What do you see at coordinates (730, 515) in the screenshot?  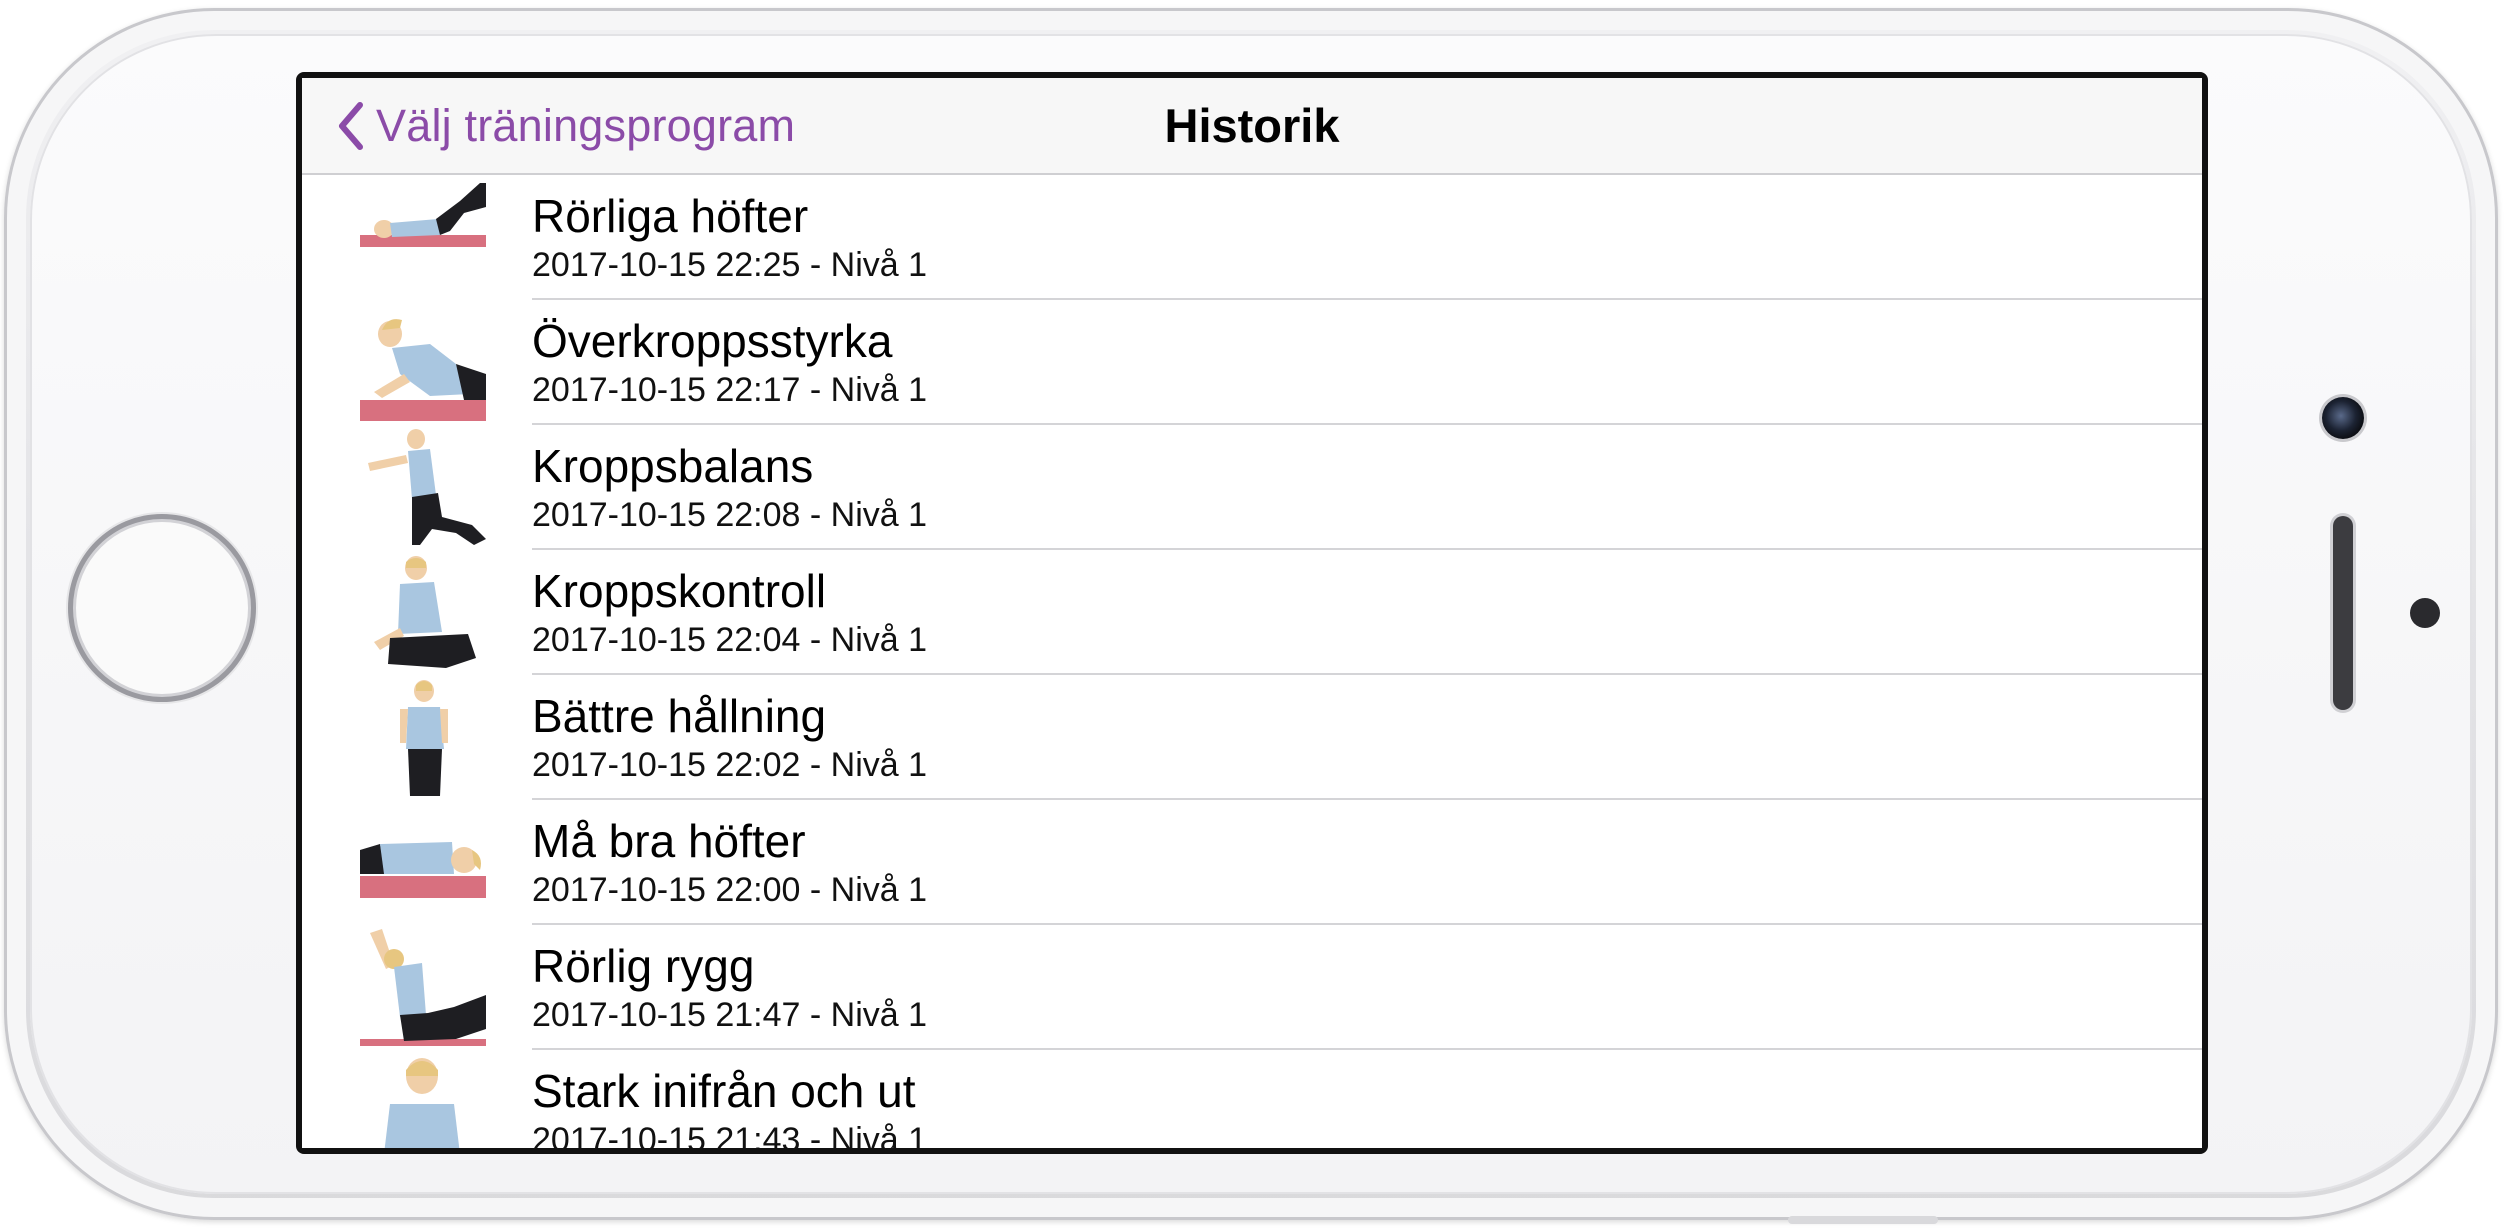 I see `item-subtitle: 2017-10-15 22:08 - Nivå 1` at bounding box center [730, 515].